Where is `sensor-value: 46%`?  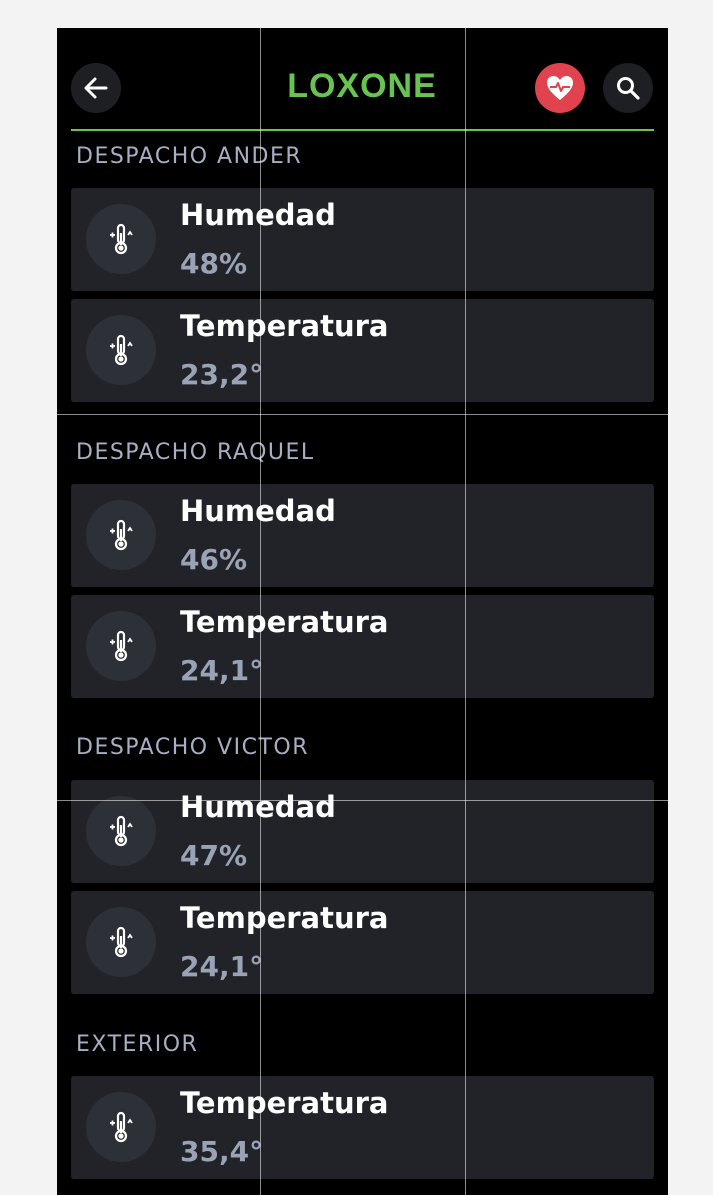 sensor-value: 46% is located at coordinates (214, 559).